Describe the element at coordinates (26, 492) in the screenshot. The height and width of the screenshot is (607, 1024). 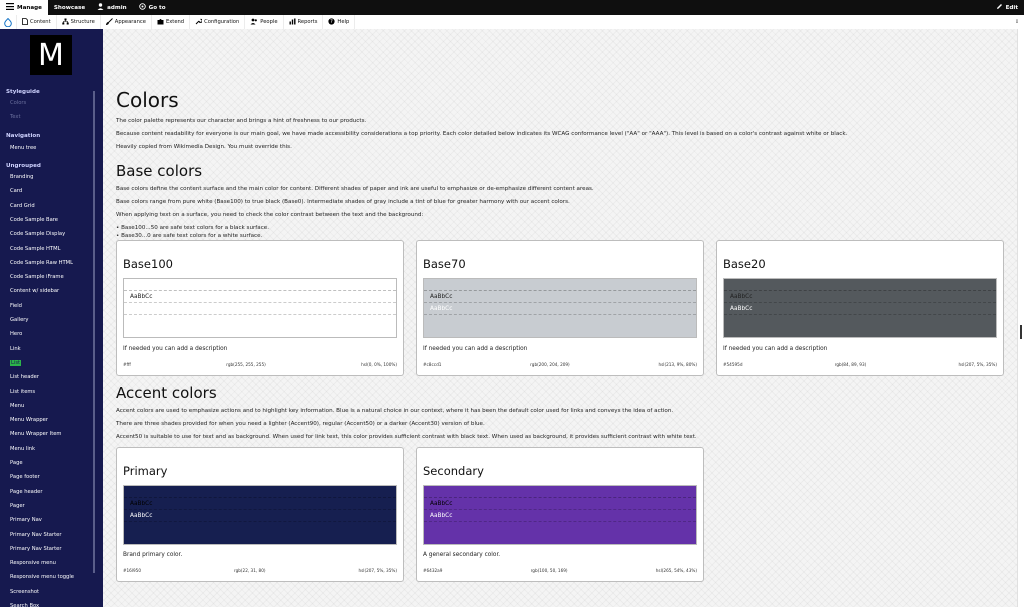
I see `sidebar-item-page-header: Page header` at that location.